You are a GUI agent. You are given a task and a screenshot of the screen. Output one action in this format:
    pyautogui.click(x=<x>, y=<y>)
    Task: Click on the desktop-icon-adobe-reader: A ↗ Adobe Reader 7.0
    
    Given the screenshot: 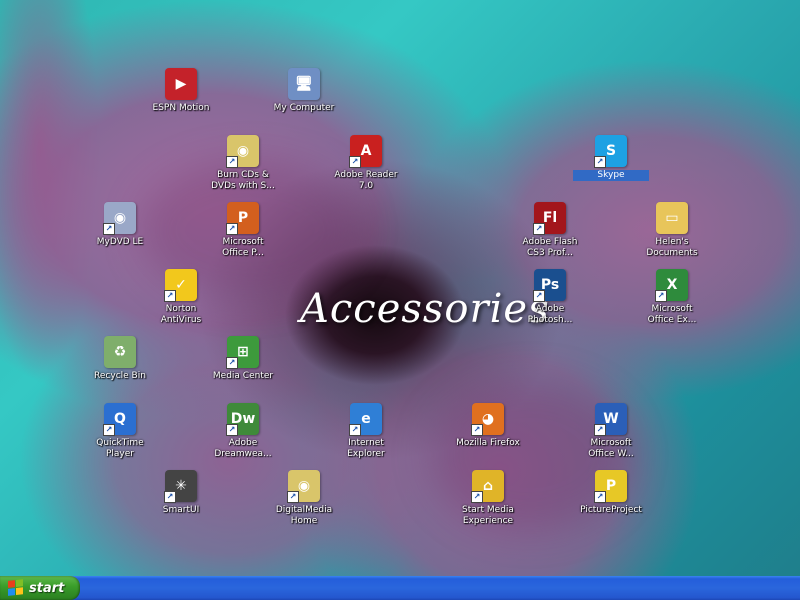 What is the action you would take?
    pyautogui.click(x=366, y=163)
    